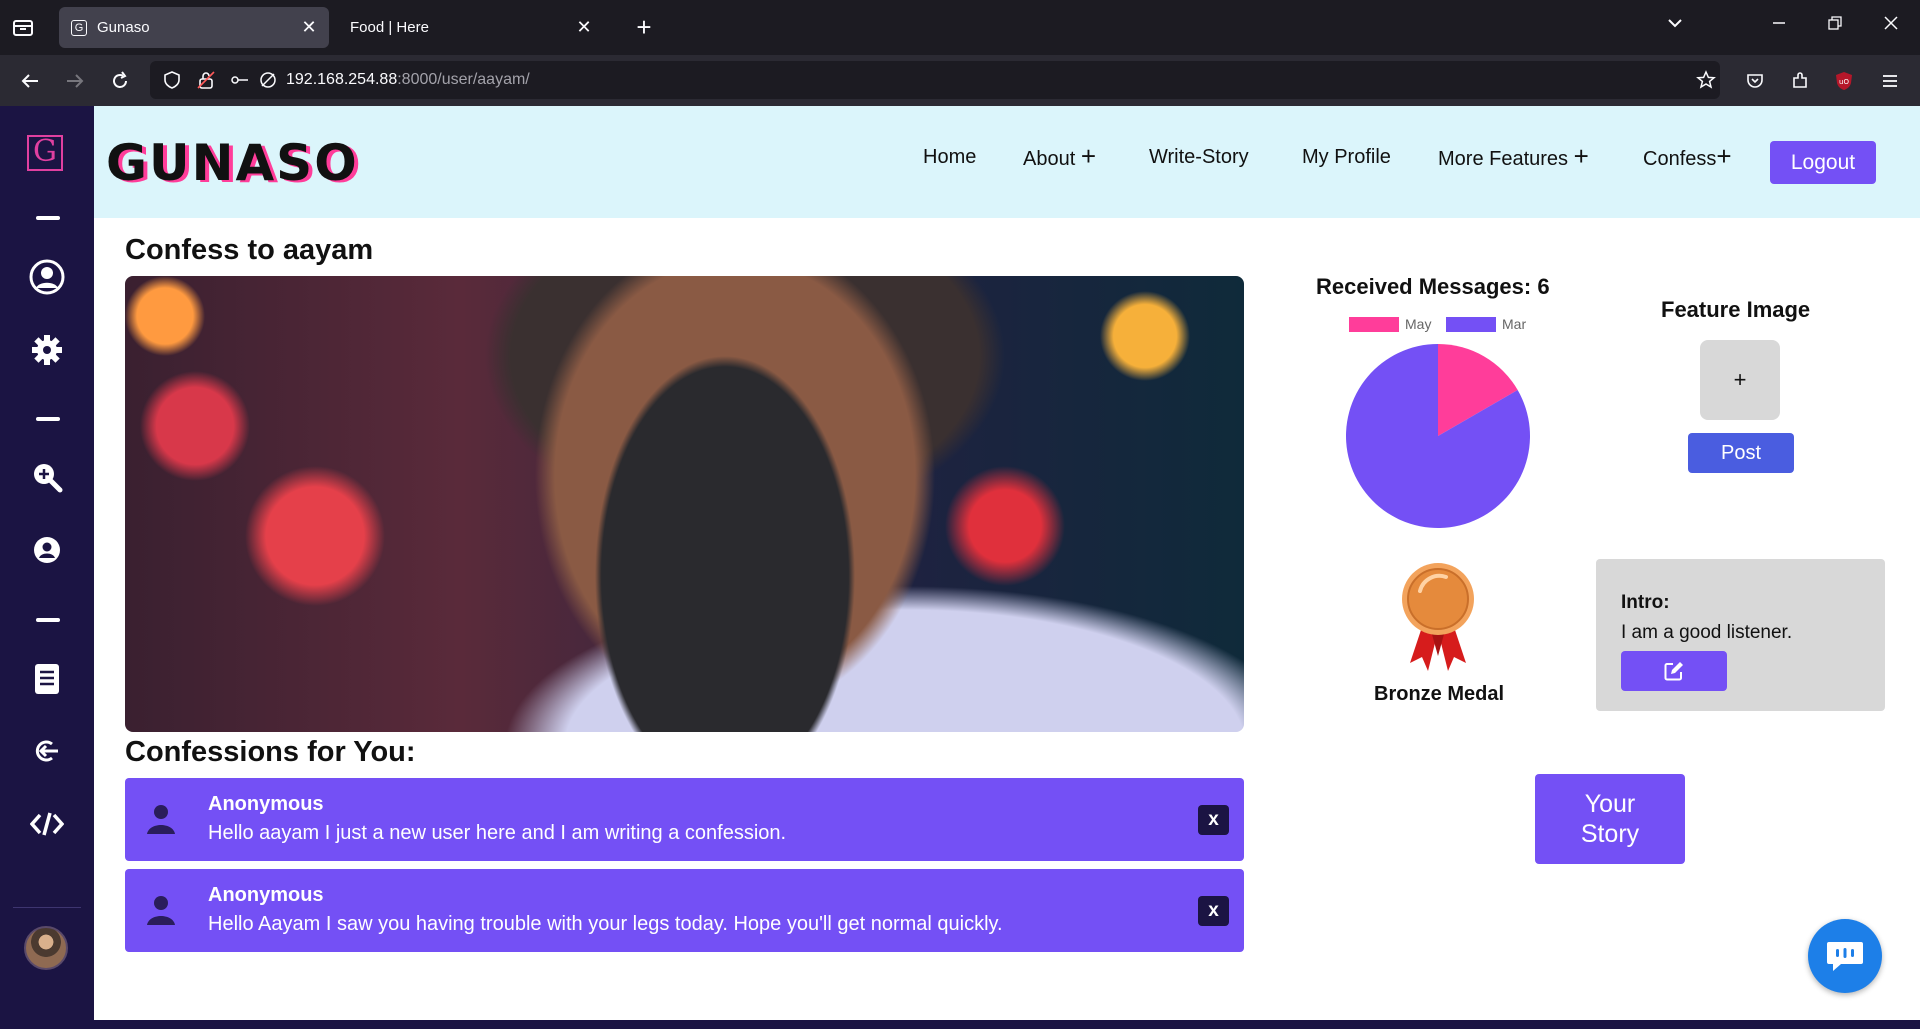  I want to click on forward-icon, so click(75, 81).